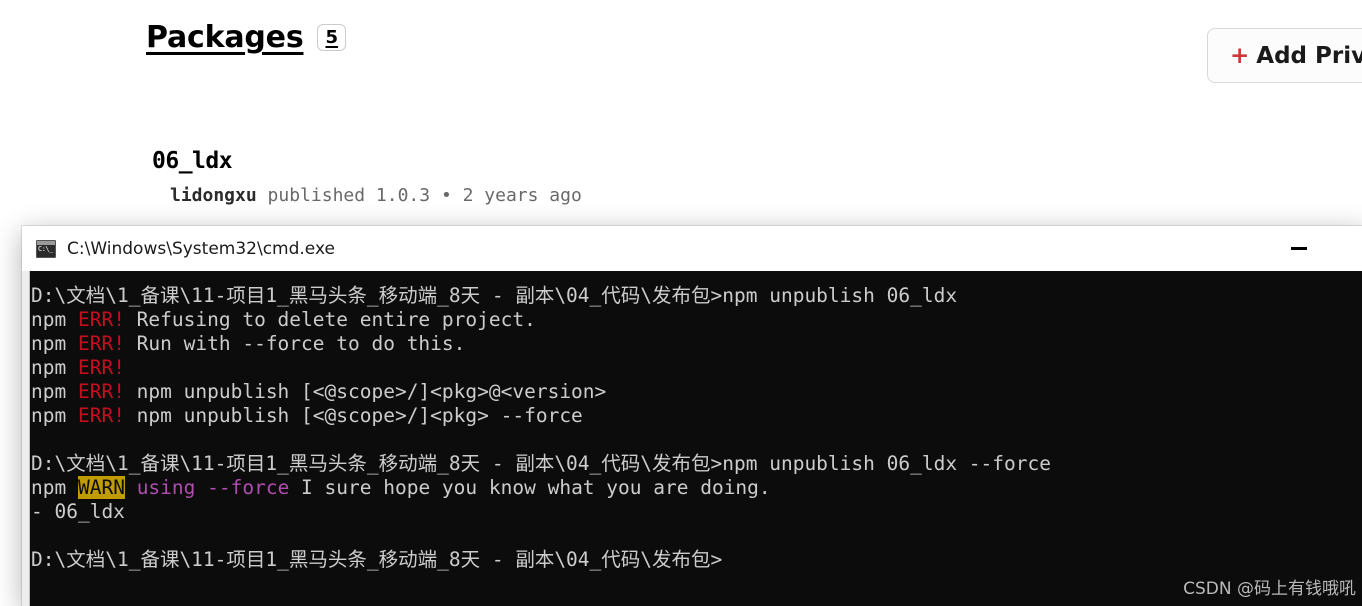 The width and height of the screenshot is (1362, 606). Describe the element at coordinates (353, 415) in the screenshot. I see `terminal-text-segment: npm unpublish [<@scope>/]<pkg> --force` at that location.